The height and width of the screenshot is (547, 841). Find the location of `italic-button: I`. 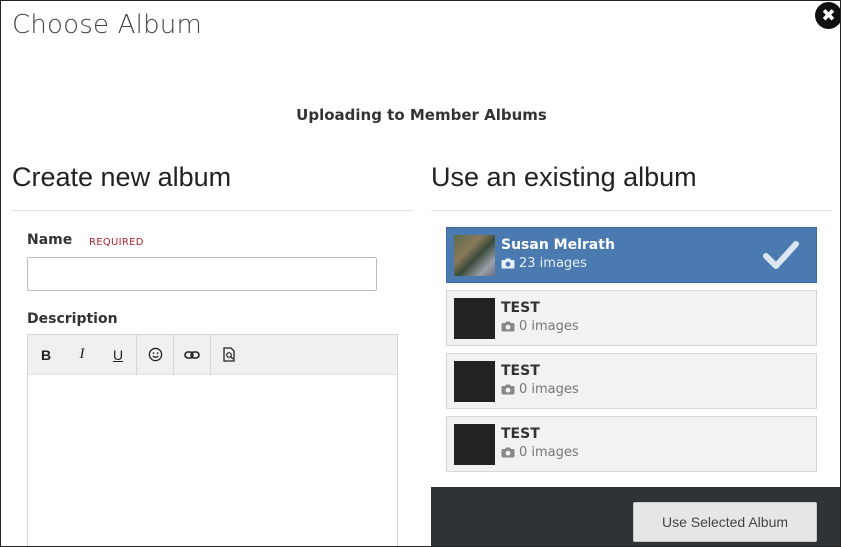

italic-button: I is located at coordinates (82, 355).